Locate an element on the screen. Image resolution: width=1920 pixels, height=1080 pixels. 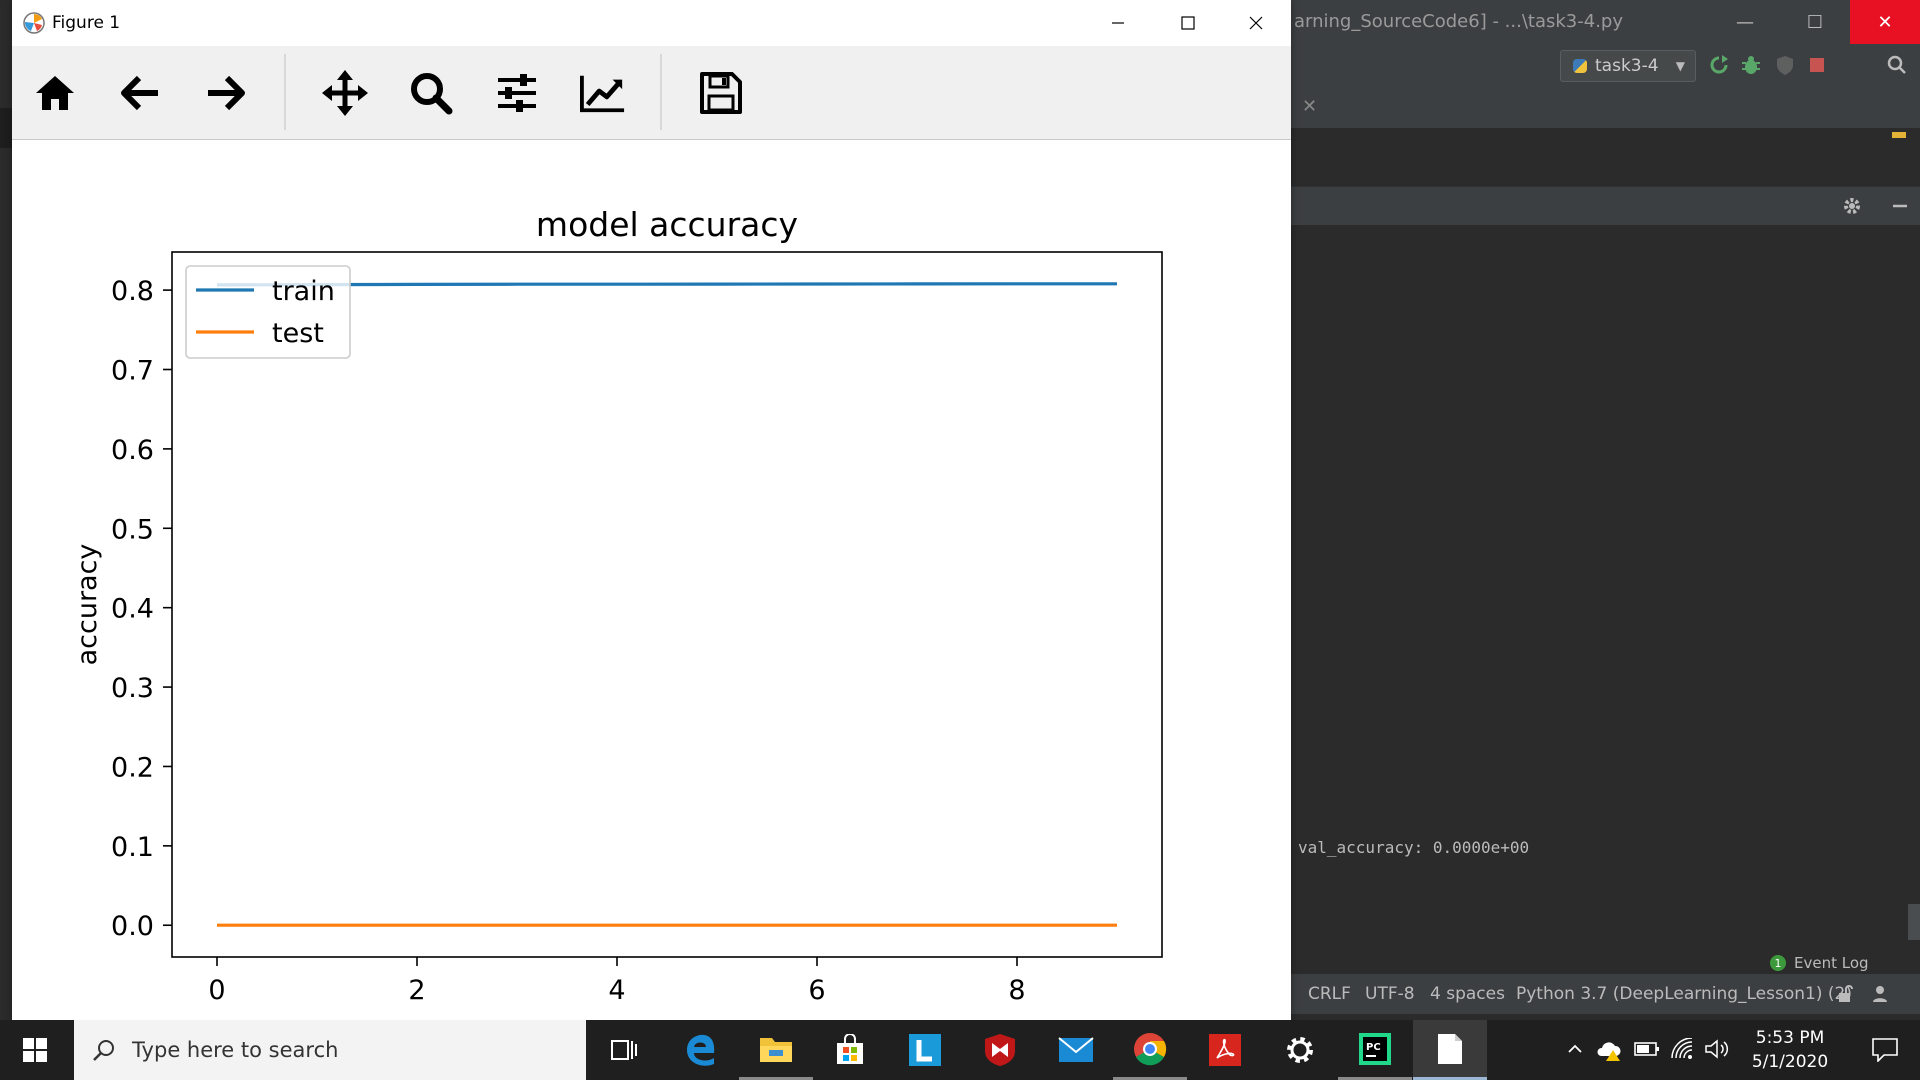
clock: 5:53 PM 5/1/2020 is located at coordinates (1790, 1050).